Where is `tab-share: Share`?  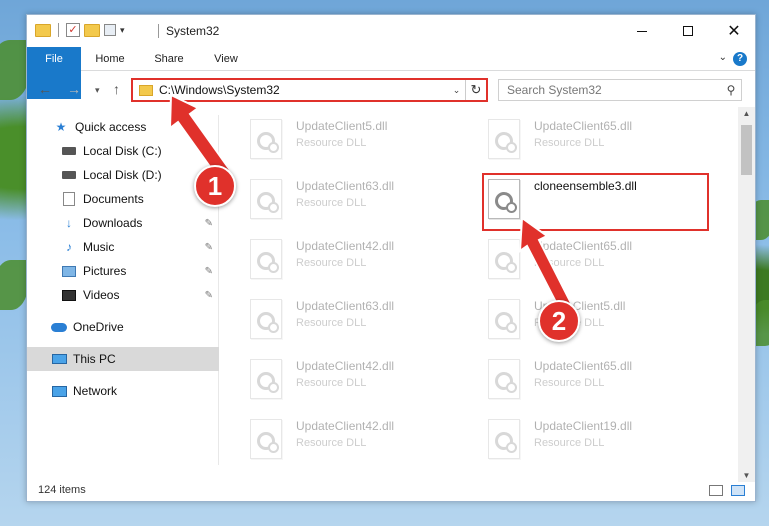
tab-share: Share is located at coordinates (169, 59).